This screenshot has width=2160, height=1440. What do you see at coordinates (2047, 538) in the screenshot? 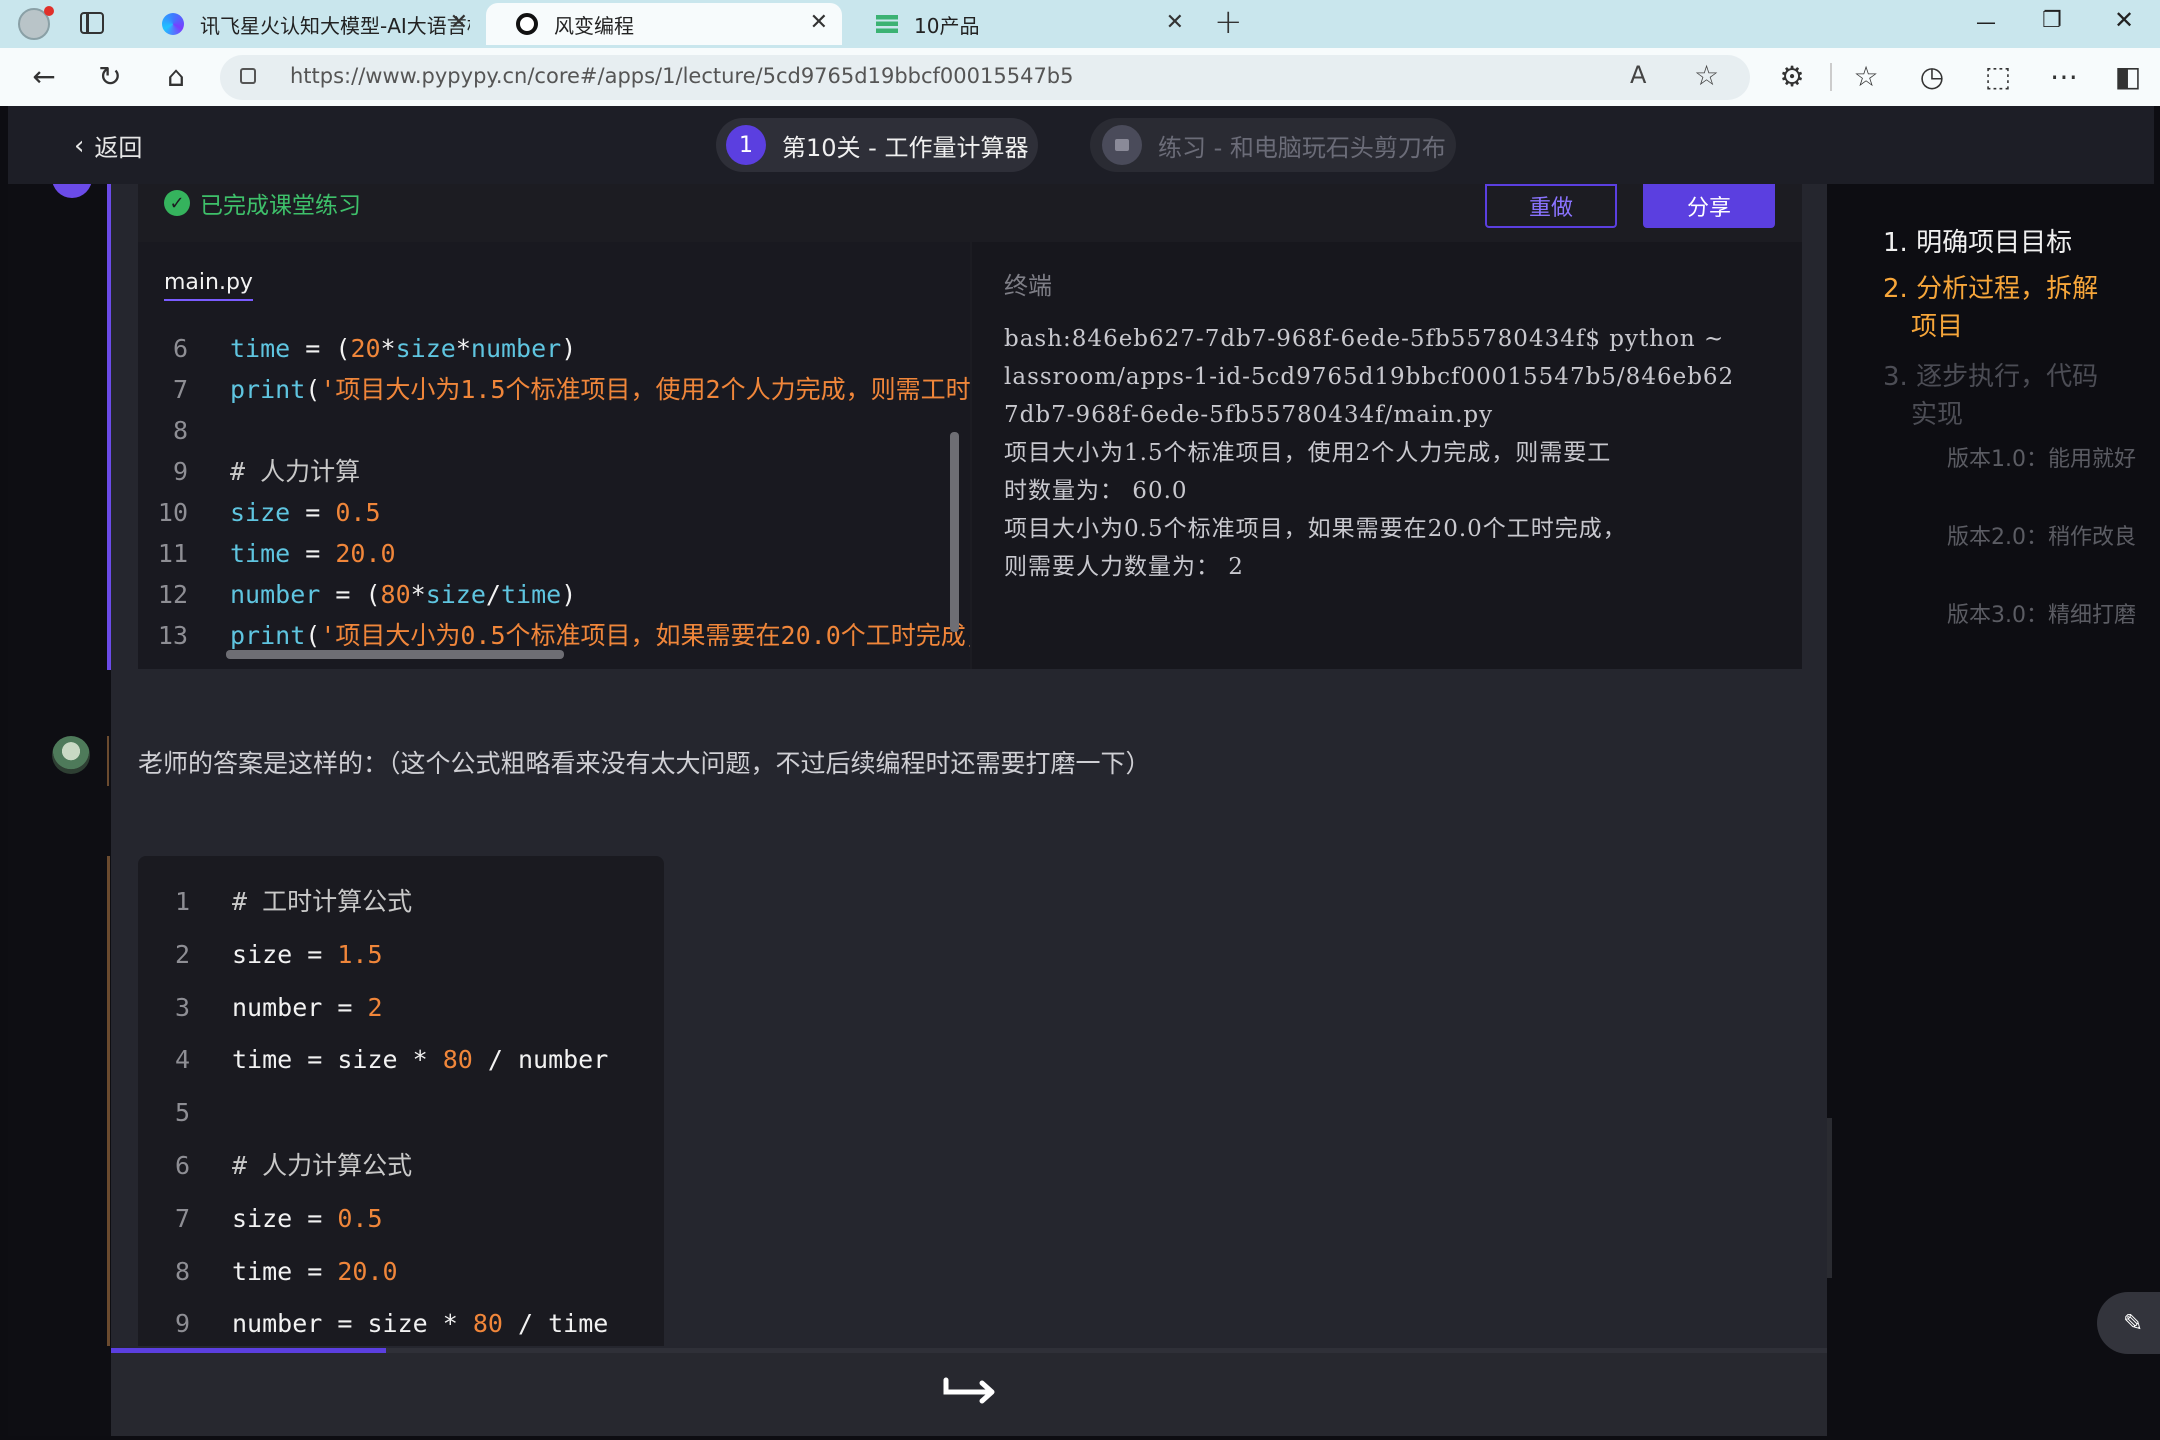
I see `outline-subitem-2: 版本2.0：稍作改良` at bounding box center [2047, 538].